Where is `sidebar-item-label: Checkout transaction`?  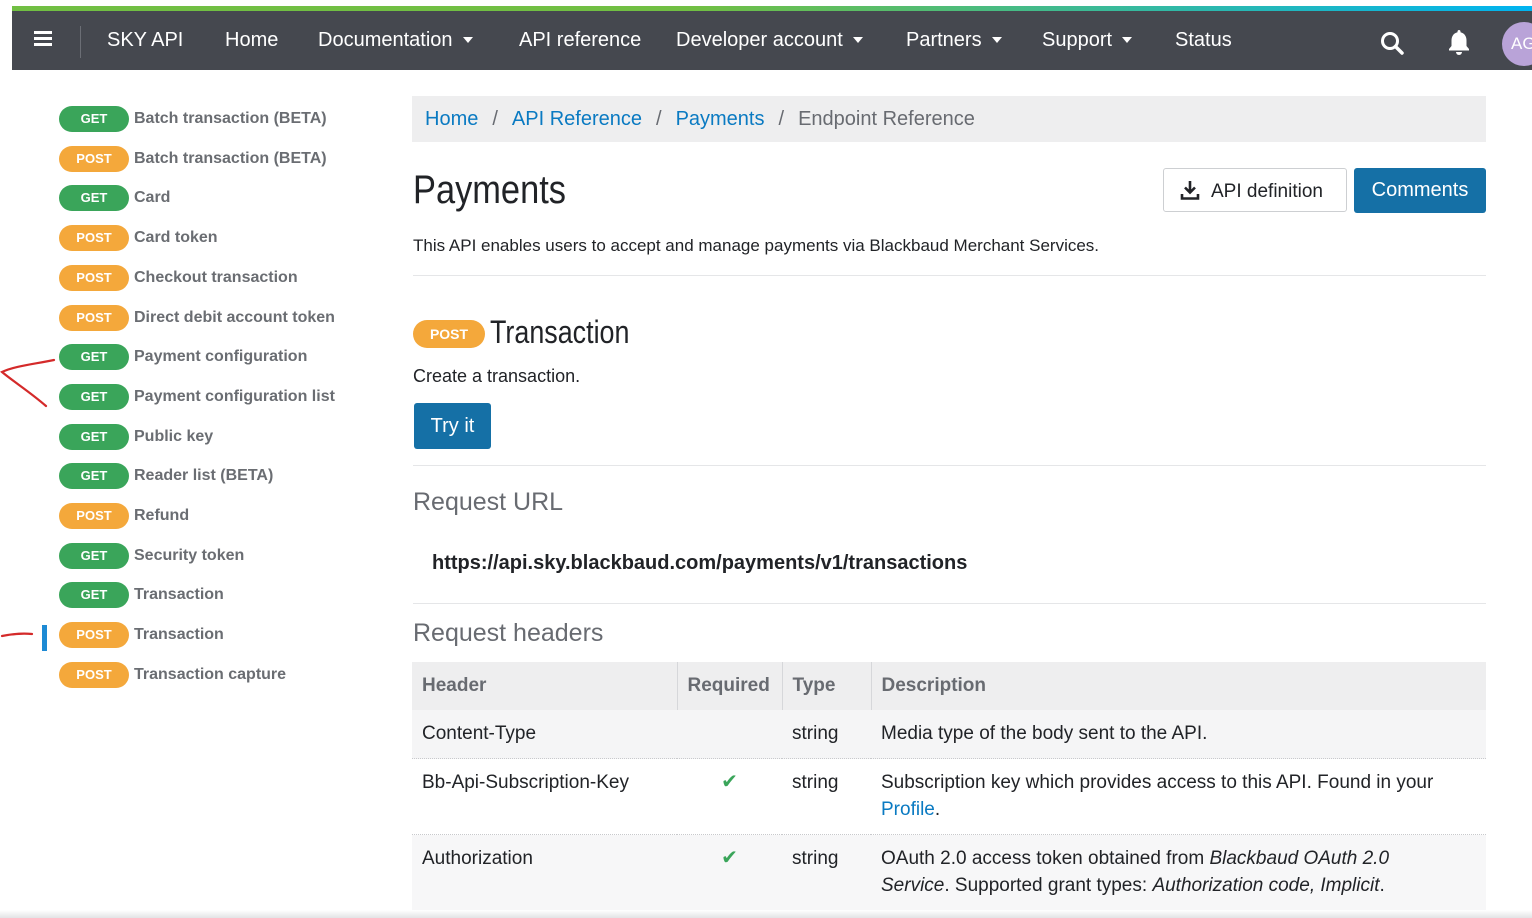
sidebar-item-label: Checkout transaction is located at coordinates (216, 277).